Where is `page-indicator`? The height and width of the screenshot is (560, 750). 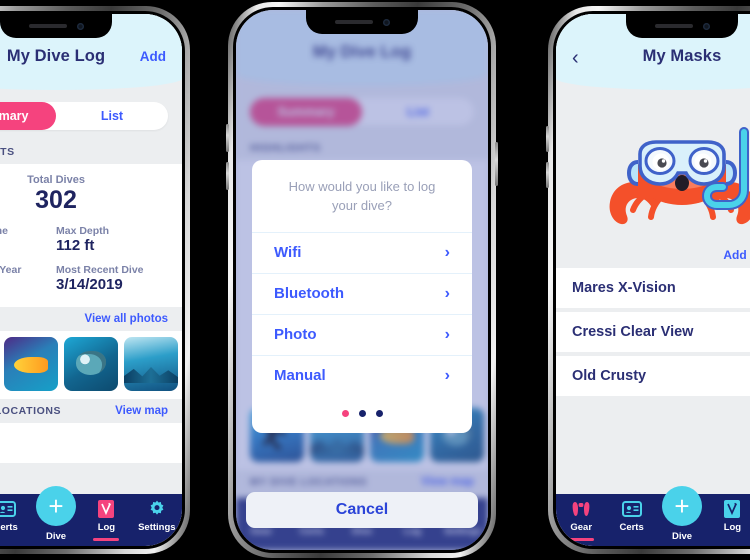 page-indicator is located at coordinates (362, 410).